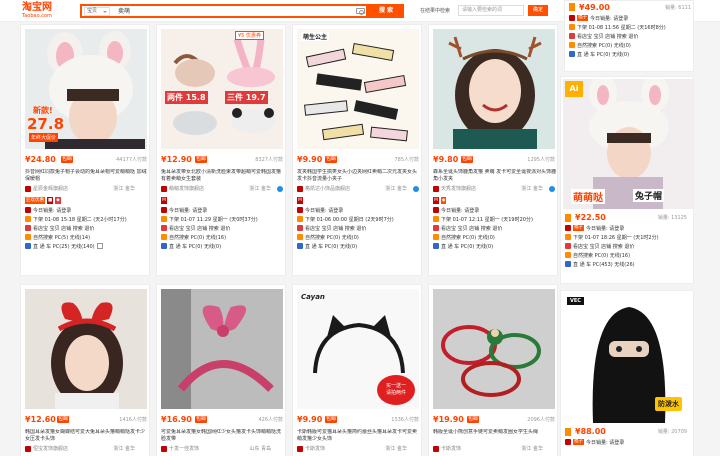 The width and height of the screenshot is (720, 456). I want to click on info-today: 今日销量: 请登录, so click(222, 211).